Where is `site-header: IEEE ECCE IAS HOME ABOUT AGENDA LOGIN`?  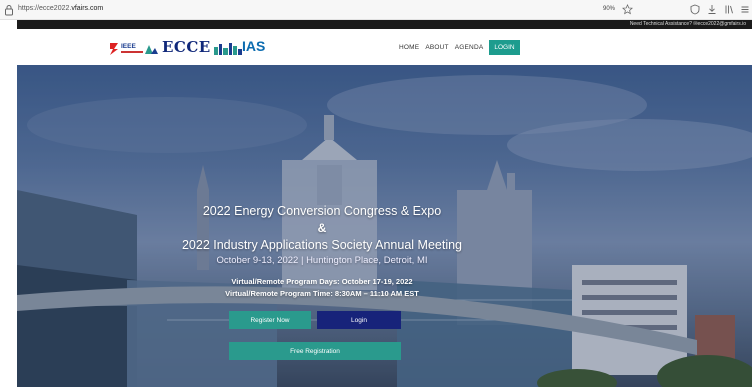 site-header: IEEE ECCE IAS HOME ABOUT AGENDA LOGIN is located at coordinates (384, 47).